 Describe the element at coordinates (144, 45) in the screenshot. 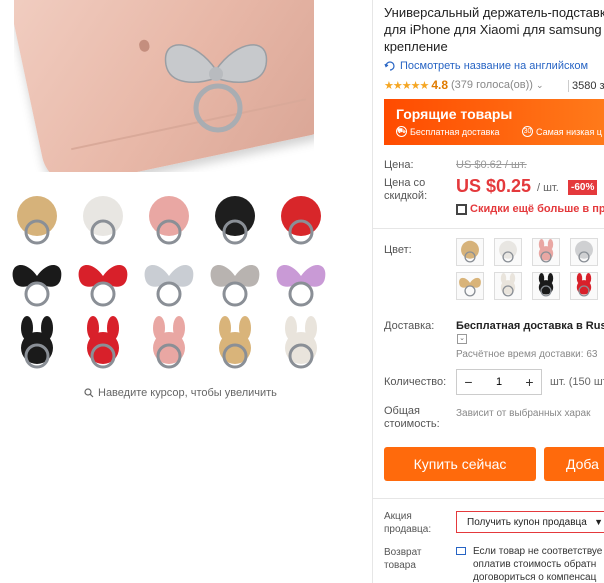

I see `apple-logo-icon` at that location.